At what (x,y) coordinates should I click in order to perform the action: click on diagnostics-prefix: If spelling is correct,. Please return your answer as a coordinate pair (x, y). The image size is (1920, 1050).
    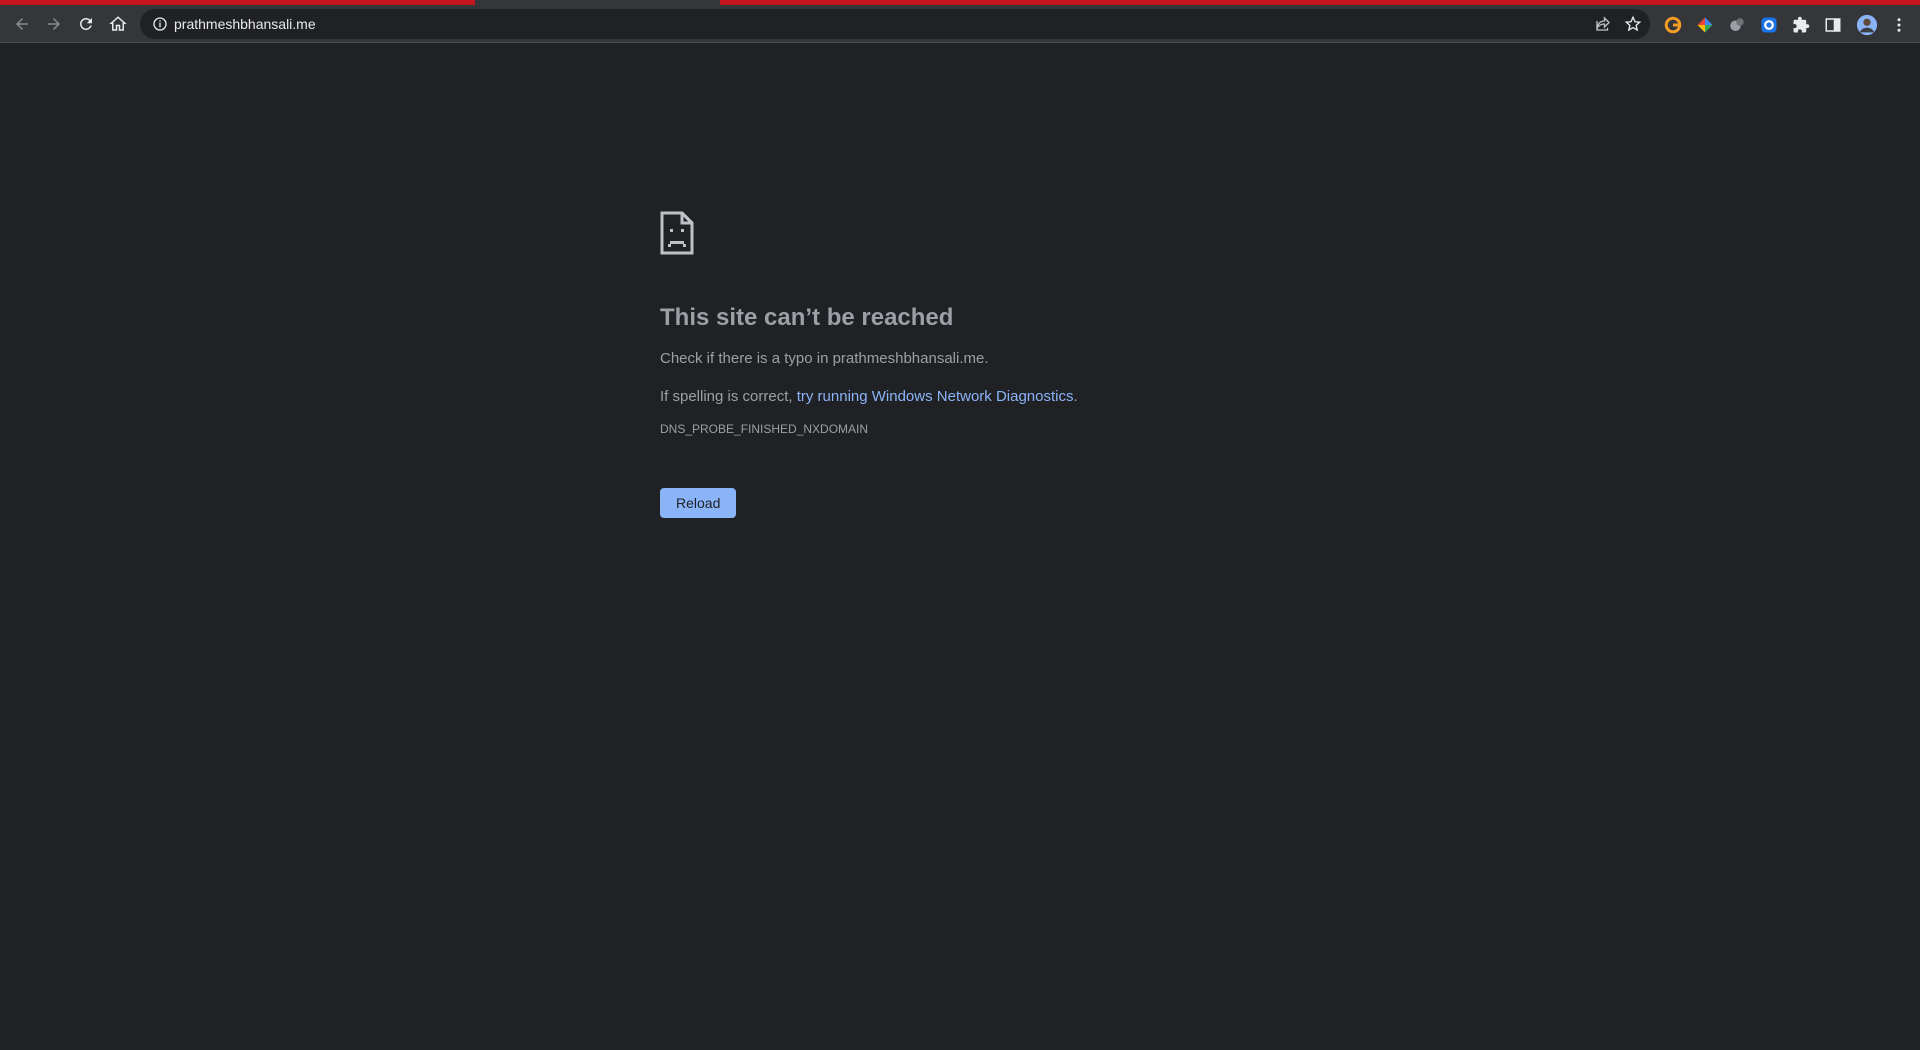
    Looking at the image, I should click on (728, 396).